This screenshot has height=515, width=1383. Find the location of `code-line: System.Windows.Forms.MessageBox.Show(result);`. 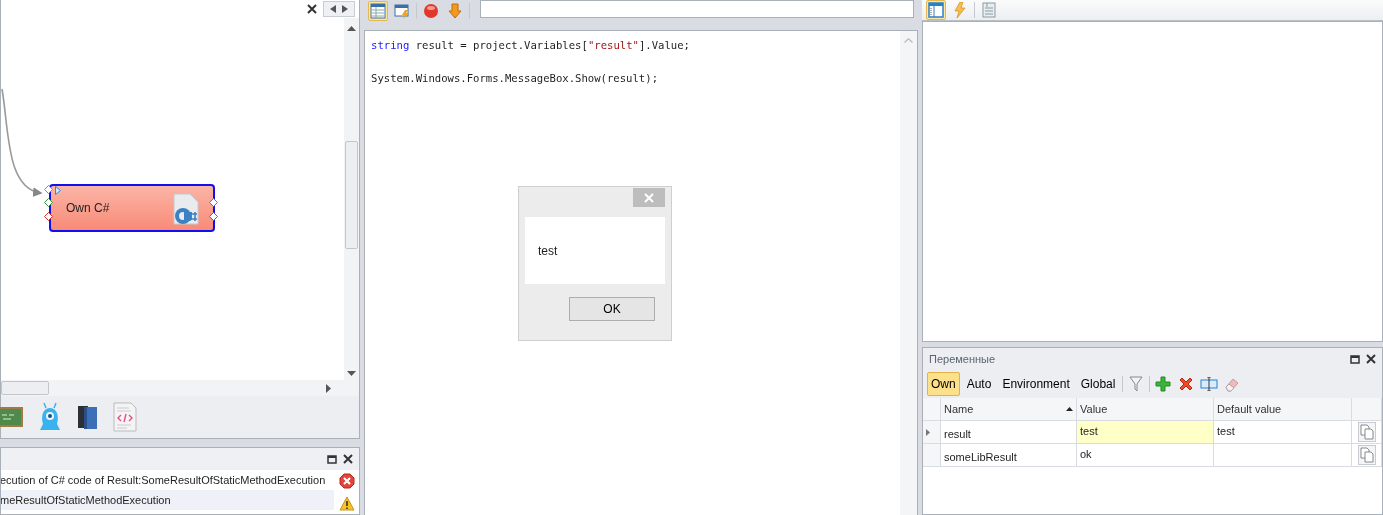

code-line: System.Windows.Forms.MessageBox.Show(result); is located at coordinates (515, 78).